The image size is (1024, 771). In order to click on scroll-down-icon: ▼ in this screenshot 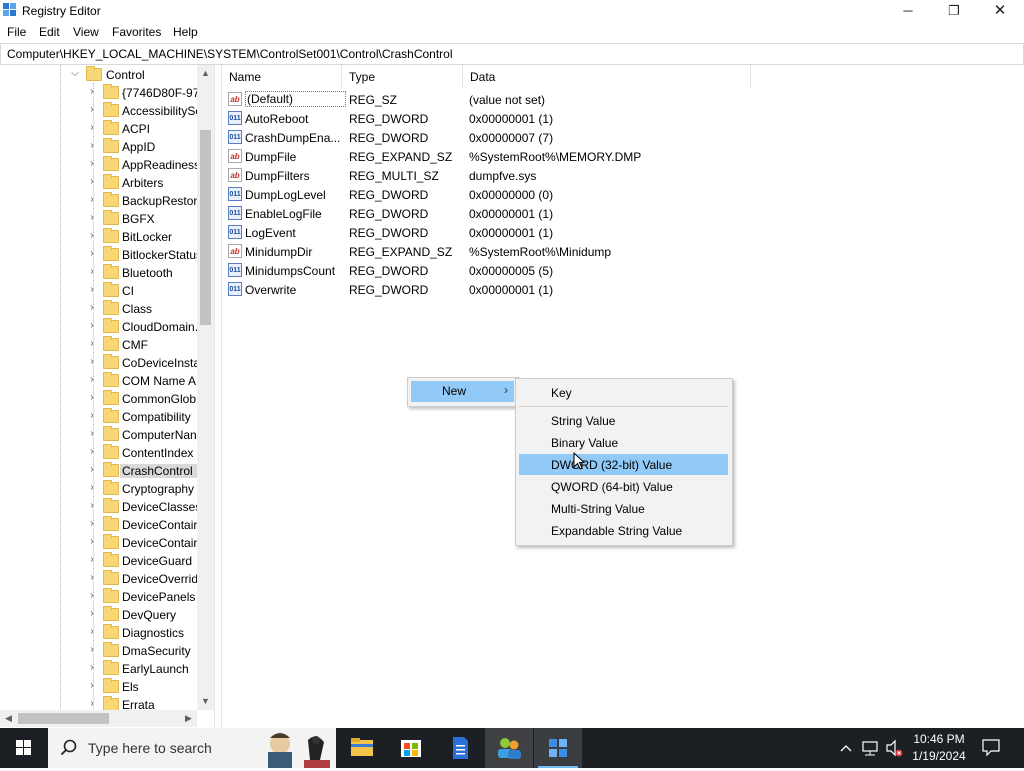, I will do `click(205, 701)`.